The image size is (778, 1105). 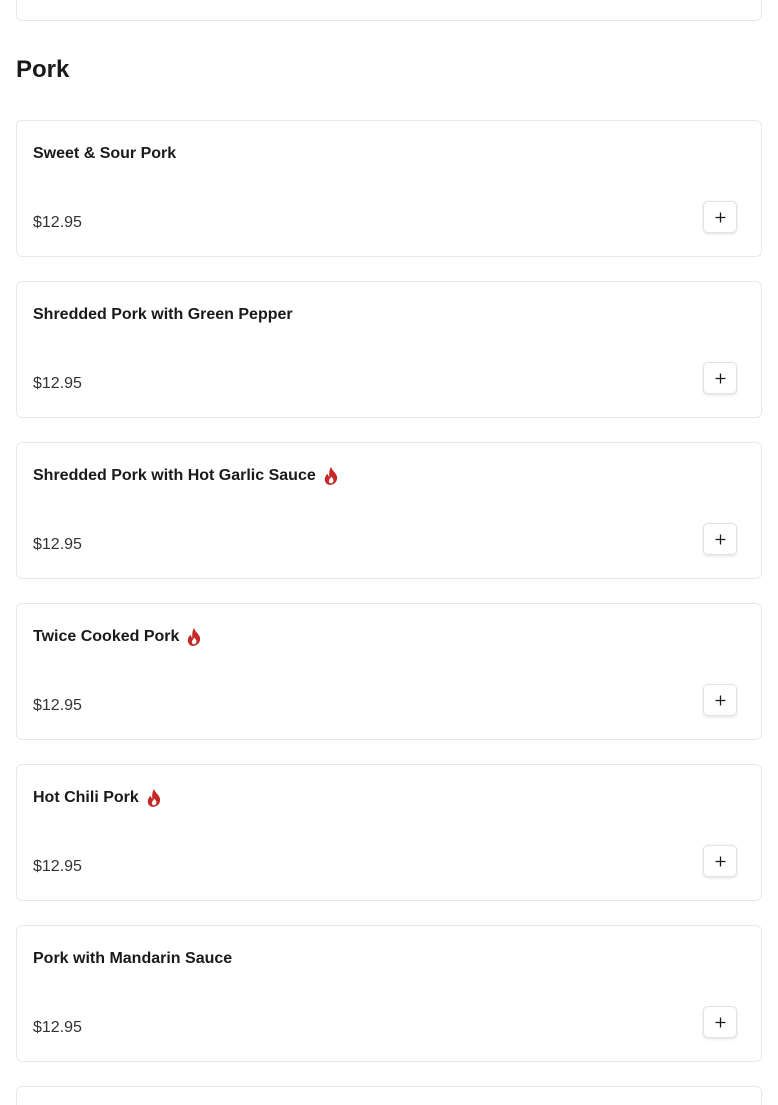 I want to click on item-name: Shredded Pork with Hot Garlic Sauce, so click(x=174, y=475).